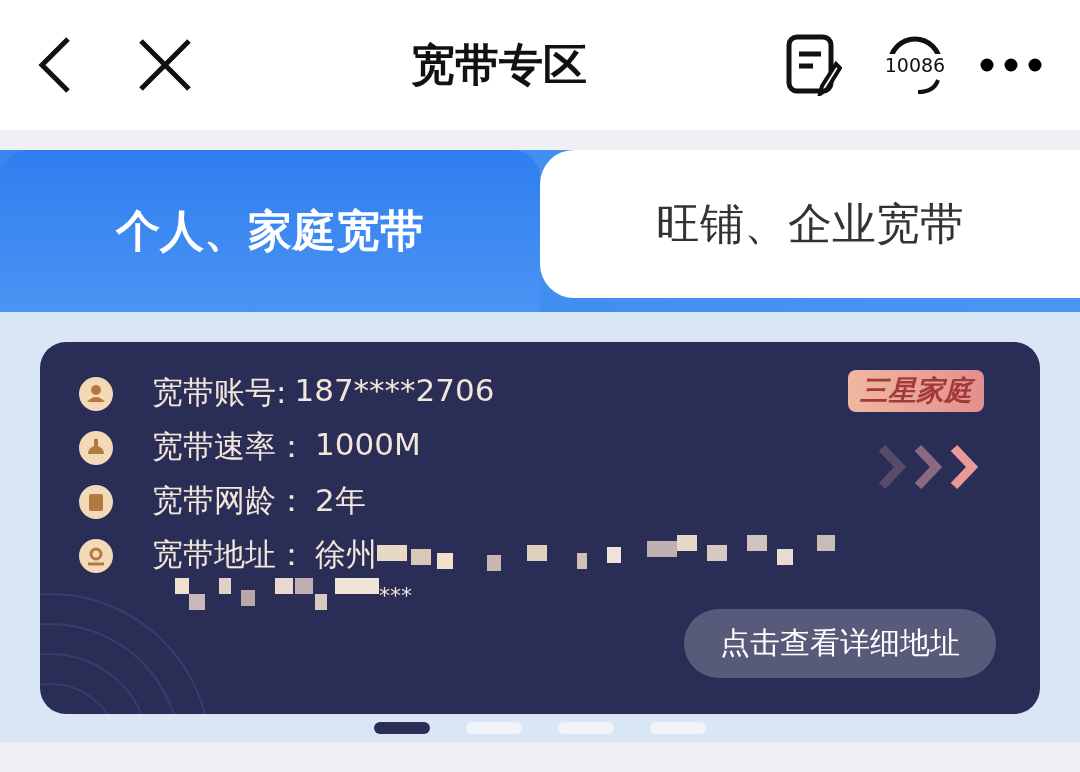 Image resolution: width=1080 pixels, height=772 pixels. What do you see at coordinates (394, 390) in the screenshot?
I see `field-value: 187****2706` at bounding box center [394, 390].